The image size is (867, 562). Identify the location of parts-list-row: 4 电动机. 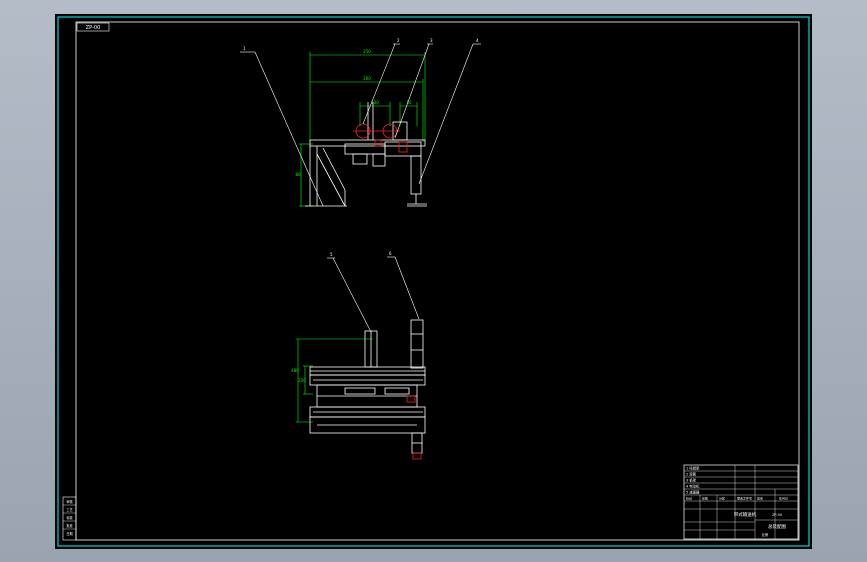
(693, 486).